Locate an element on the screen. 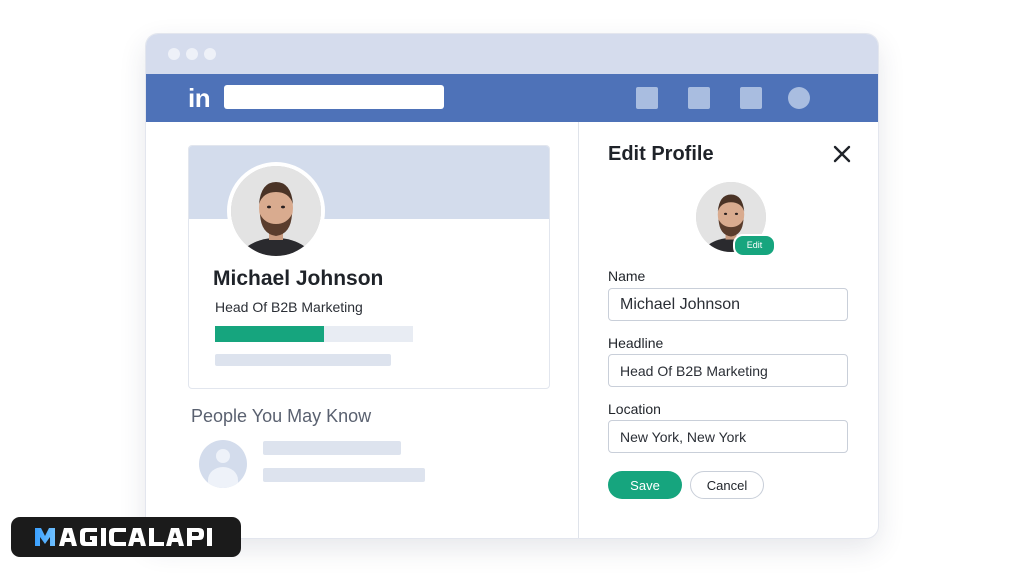 This screenshot has width=1024, height=576. save-button: Save is located at coordinates (645, 485).